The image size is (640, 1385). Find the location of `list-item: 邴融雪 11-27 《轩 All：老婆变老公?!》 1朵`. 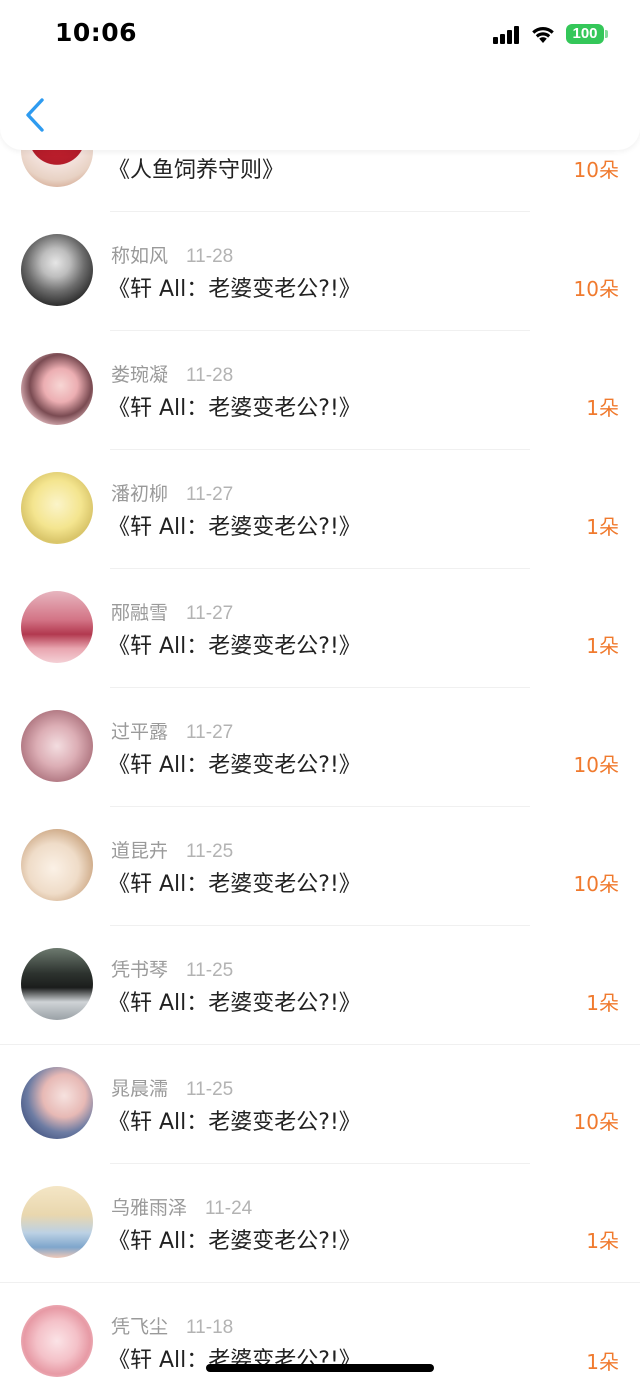

list-item: 邴融雪 11-27 《轩 All：老婆变老公?!》 1朵 is located at coordinates (320, 627).